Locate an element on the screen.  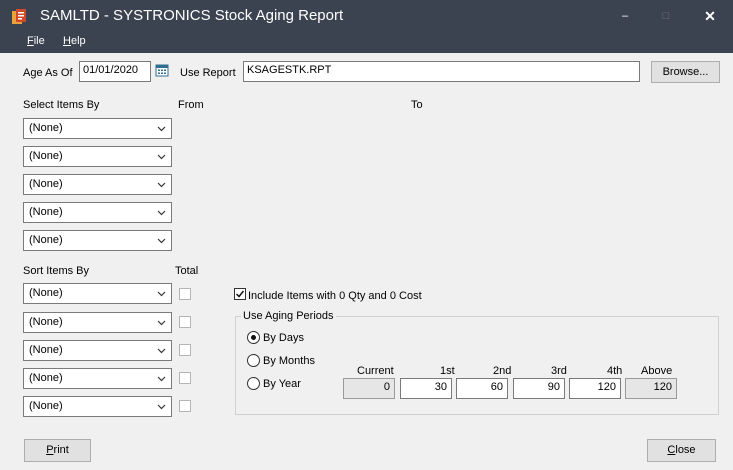
menu-help-accel: H is located at coordinates (67, 41).